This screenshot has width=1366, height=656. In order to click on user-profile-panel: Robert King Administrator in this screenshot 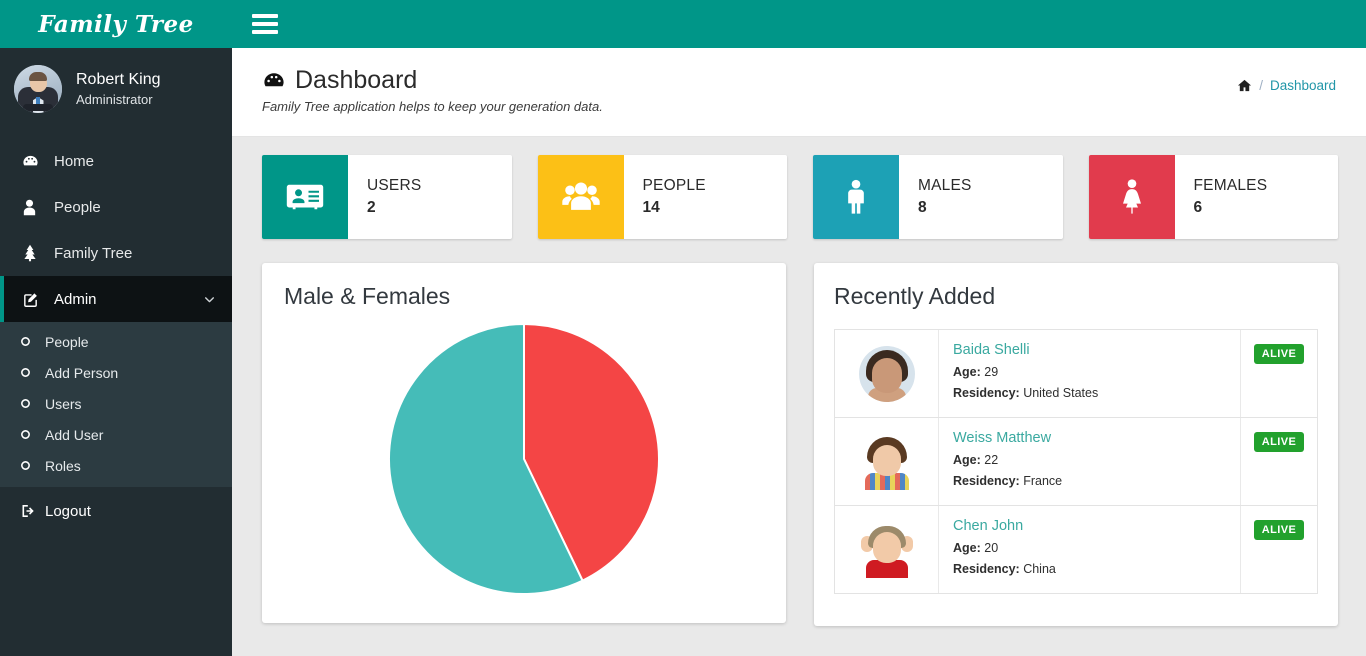, I will do `click(116, 89)`.